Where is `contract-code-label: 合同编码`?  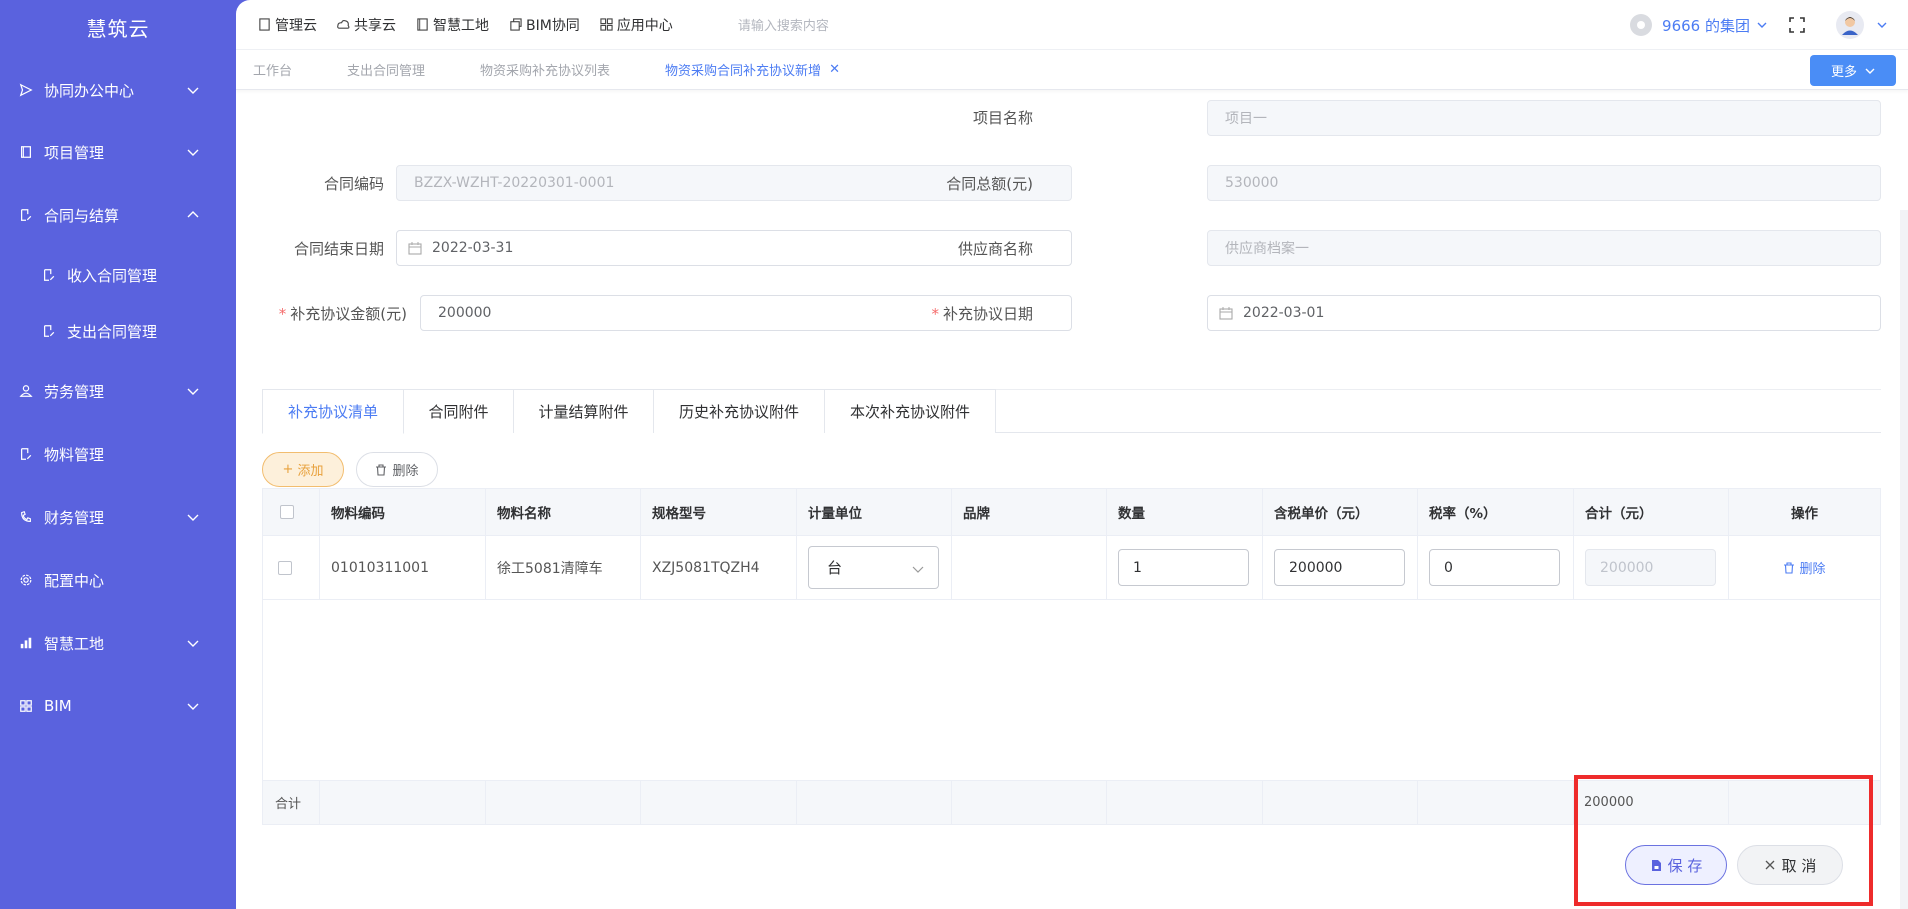 contract-code-label: 合同编码 is located at coordinates (353, 184).